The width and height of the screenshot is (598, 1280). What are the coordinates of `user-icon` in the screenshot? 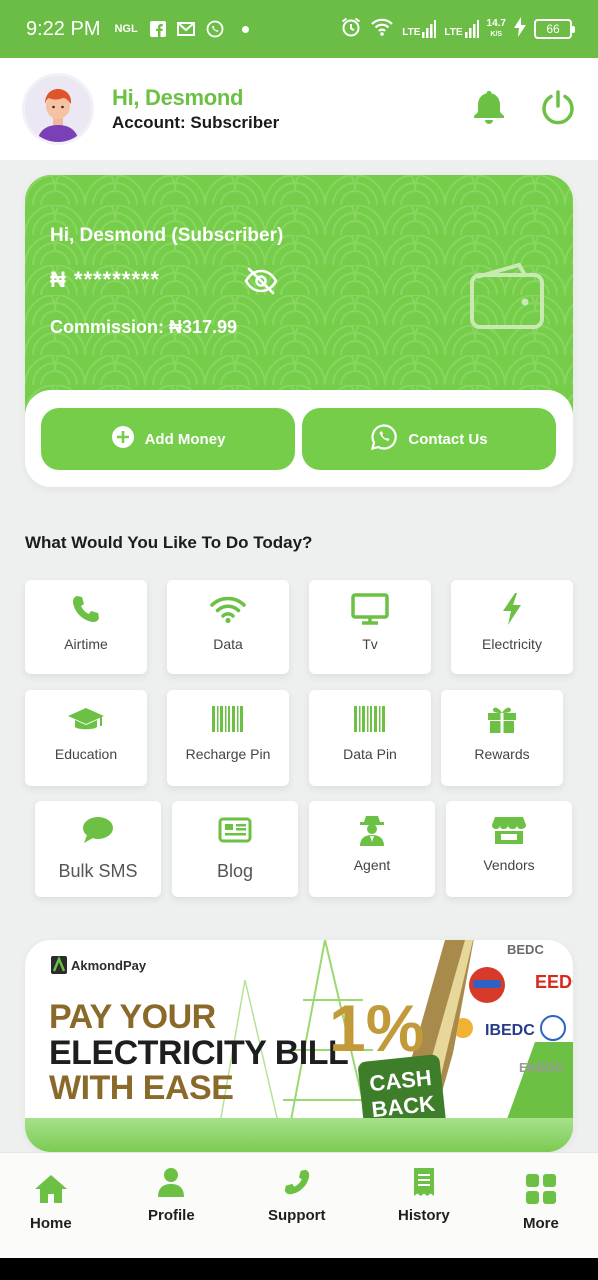 It's located at (171, 1184).